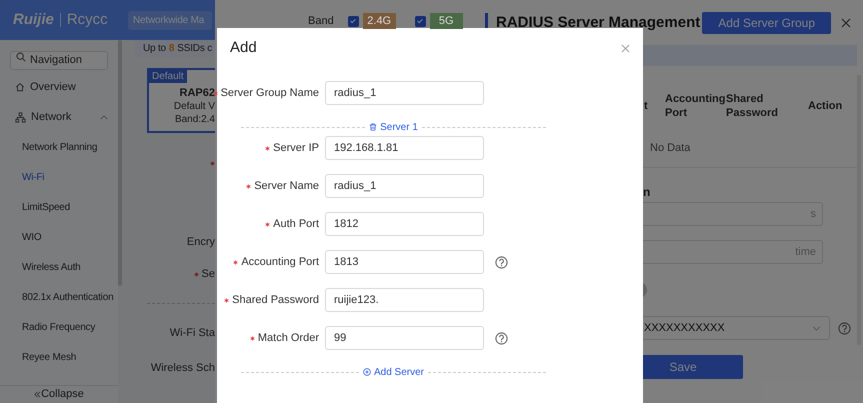 Image resolution: width=863 pixels, height=403 pixels. I want to click on ssid-count: 8, so click(171, 49).